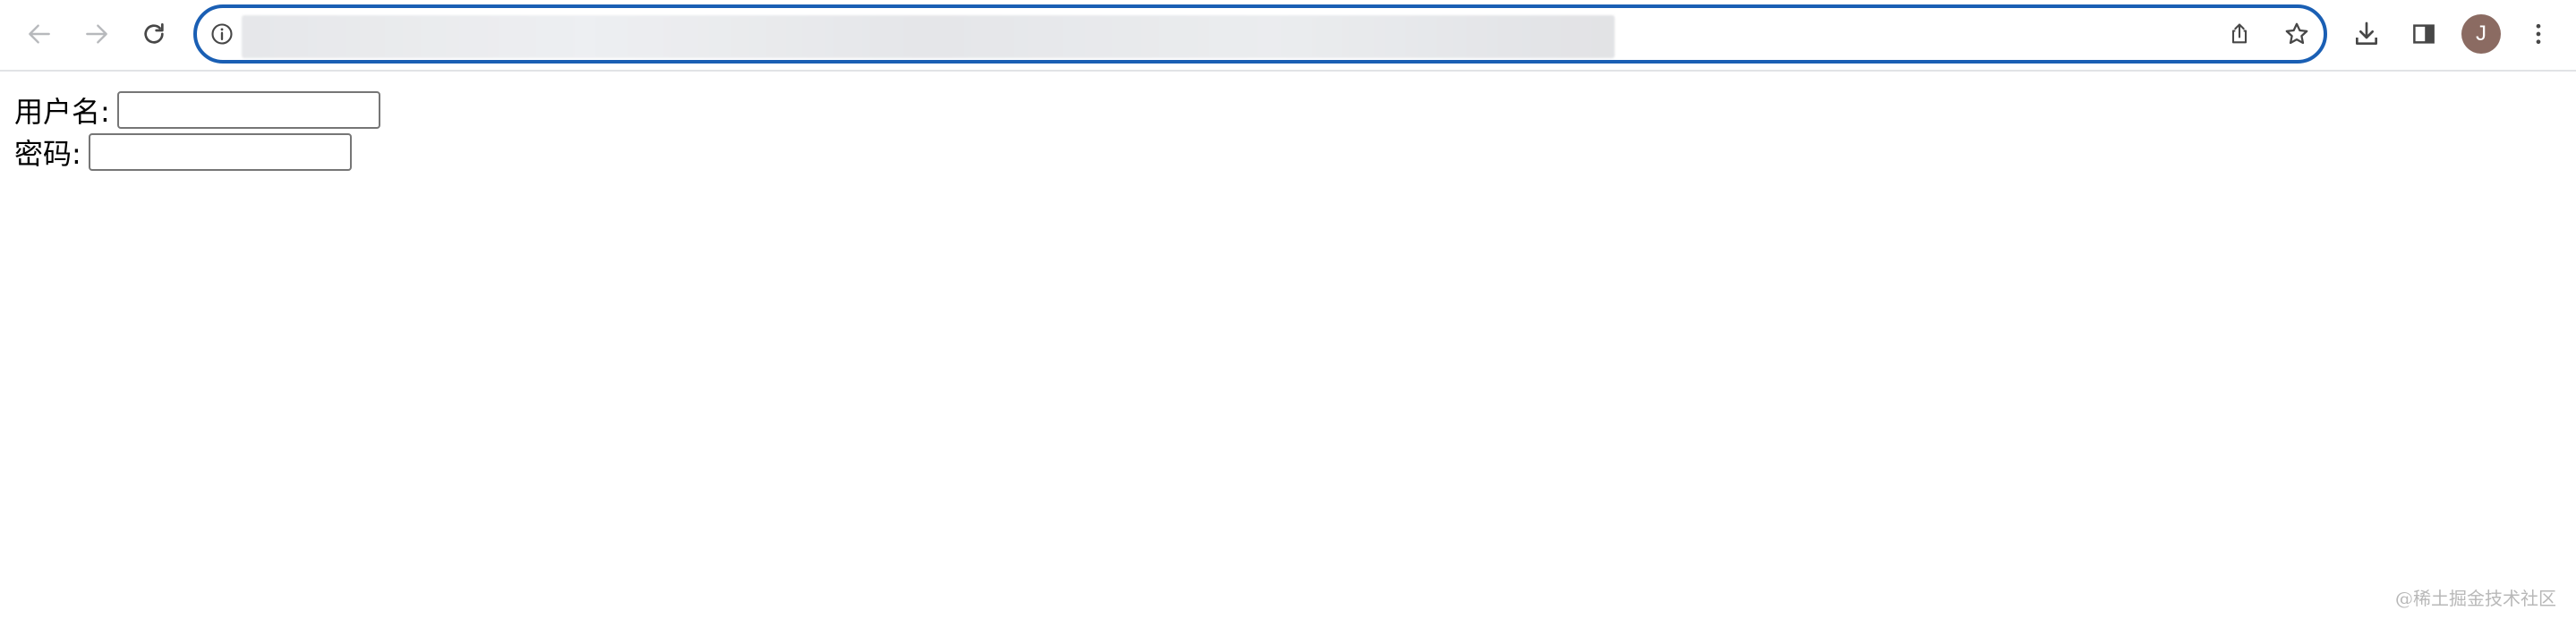 The width and height of the screenshot is (2576, 619). I want to click on forward-button, so click(96, 34).